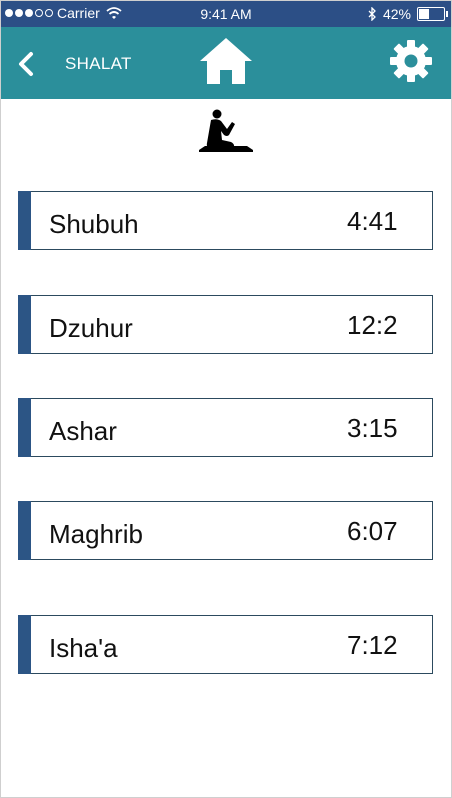 This screenshot has width=452, height=798. I want to click on prayer-time: 7:12, so click(372, 645).